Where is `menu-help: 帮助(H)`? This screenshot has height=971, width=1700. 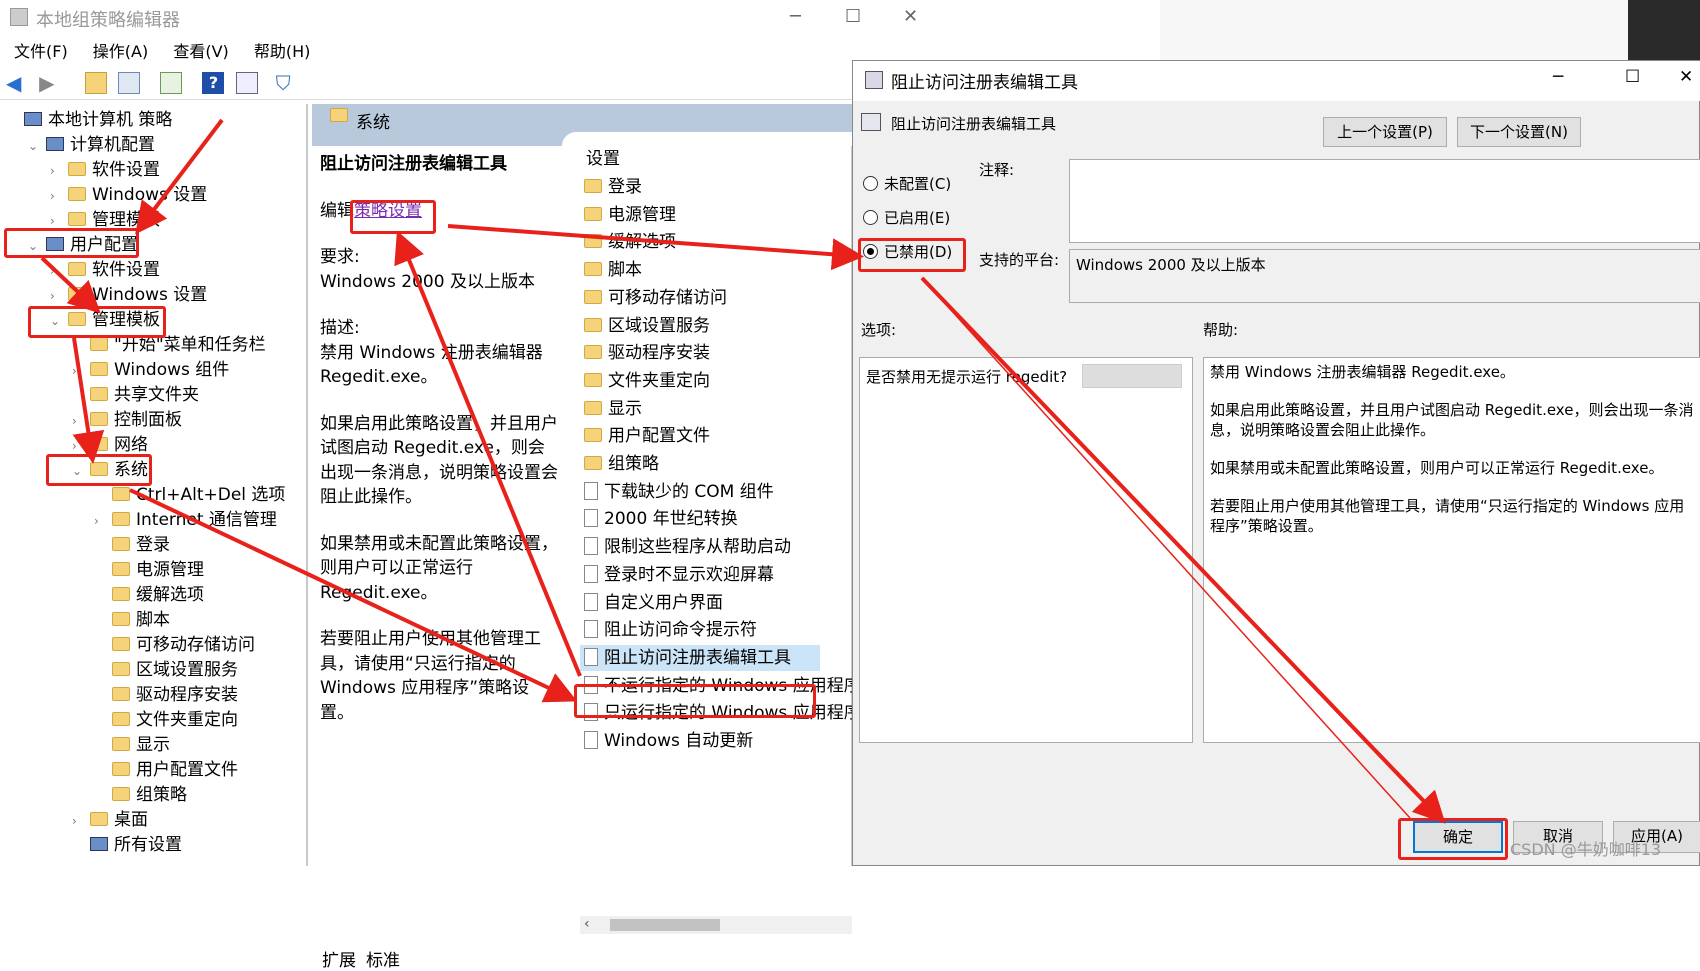 menu-help: 帮助(H) is located at coordinates (282, 51).